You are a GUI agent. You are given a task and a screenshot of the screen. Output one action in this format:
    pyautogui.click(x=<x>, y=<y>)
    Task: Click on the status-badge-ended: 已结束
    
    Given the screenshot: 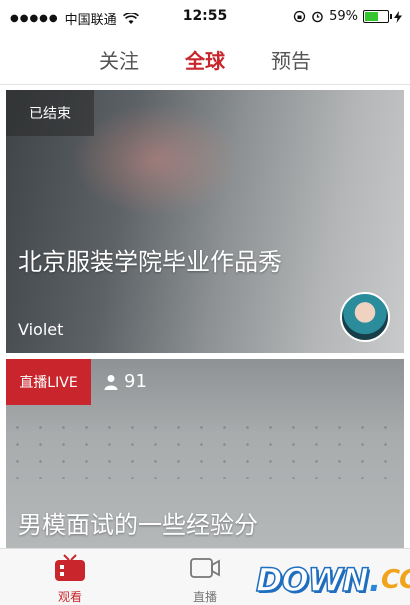 What is the action you would take?
    pyautogui.click(x=50, y=113)
    